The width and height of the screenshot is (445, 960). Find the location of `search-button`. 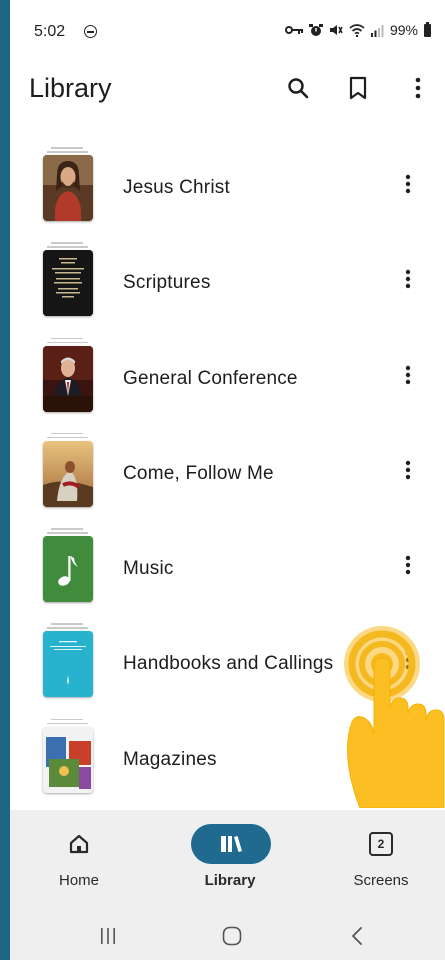

search-button is located at coordinates (298, 88).